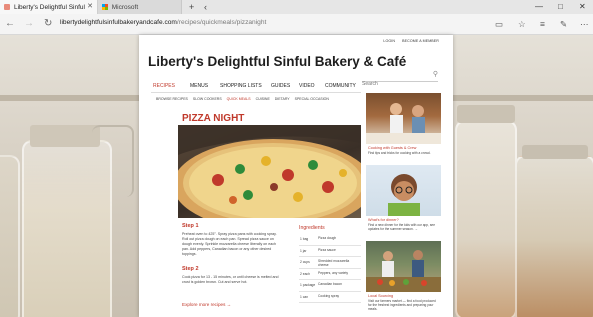  What do you see at coordinates (282, 99) in the screenshot?
I see `subnav-dietary: DIETARY` at bounding box center [282, 99].